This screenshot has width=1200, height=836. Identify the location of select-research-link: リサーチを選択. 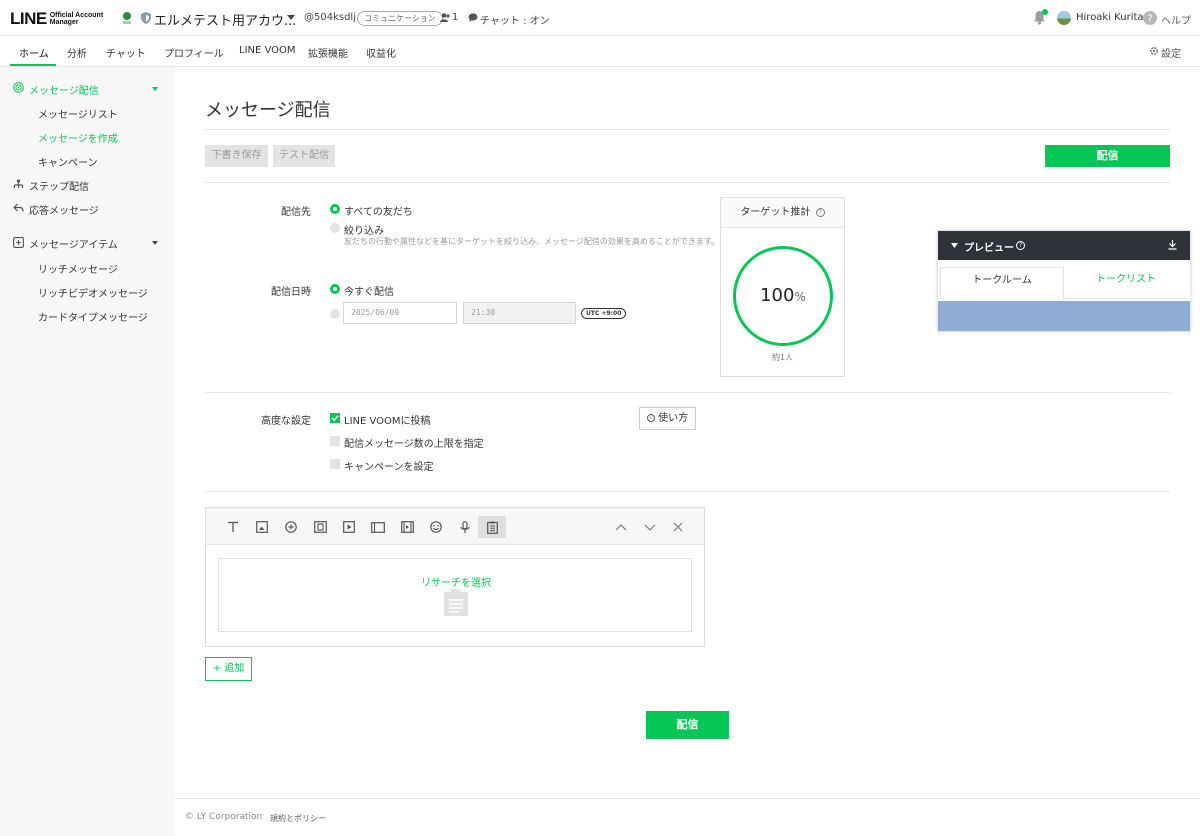
(456, 581).